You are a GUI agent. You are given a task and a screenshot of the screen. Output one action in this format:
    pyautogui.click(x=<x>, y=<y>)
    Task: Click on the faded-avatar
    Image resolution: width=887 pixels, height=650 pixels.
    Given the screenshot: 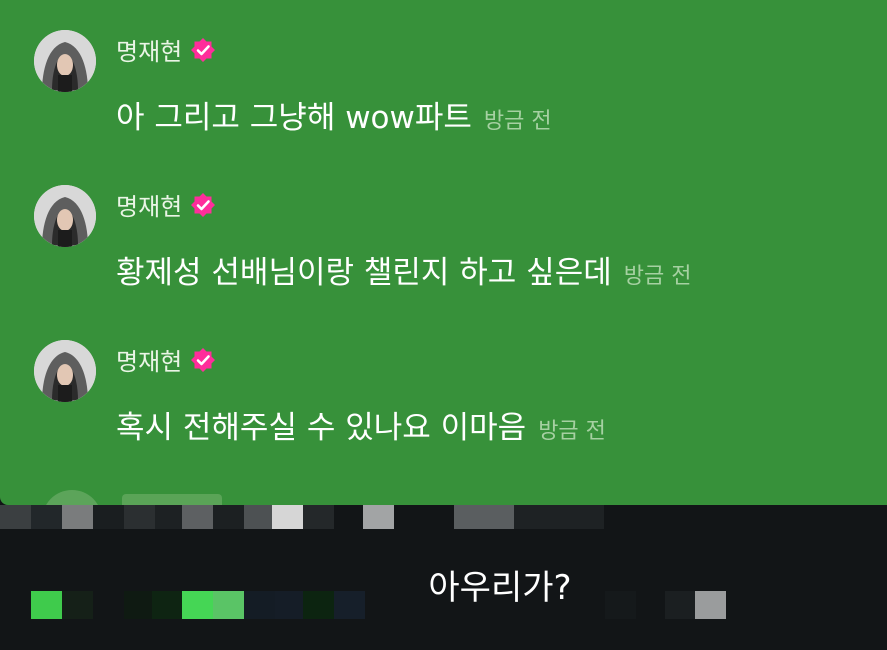 What is the action you would take?
    pyautogui.click(x=72, y=497)
    